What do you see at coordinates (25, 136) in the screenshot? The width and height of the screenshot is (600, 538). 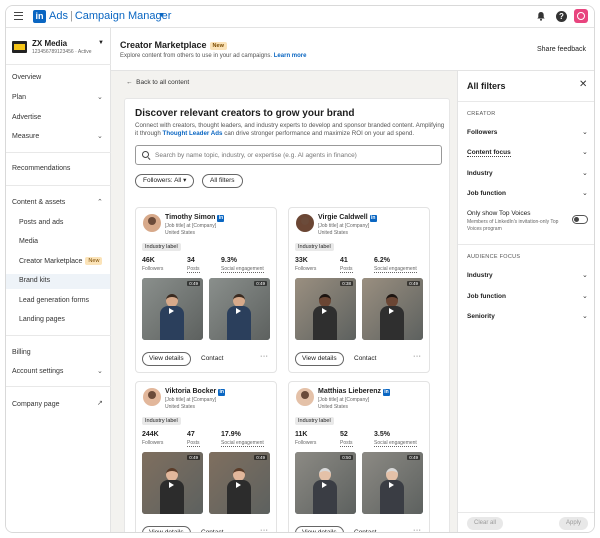 I see `sidebar-item-measure: Measure` at bounding box center [25, 136].